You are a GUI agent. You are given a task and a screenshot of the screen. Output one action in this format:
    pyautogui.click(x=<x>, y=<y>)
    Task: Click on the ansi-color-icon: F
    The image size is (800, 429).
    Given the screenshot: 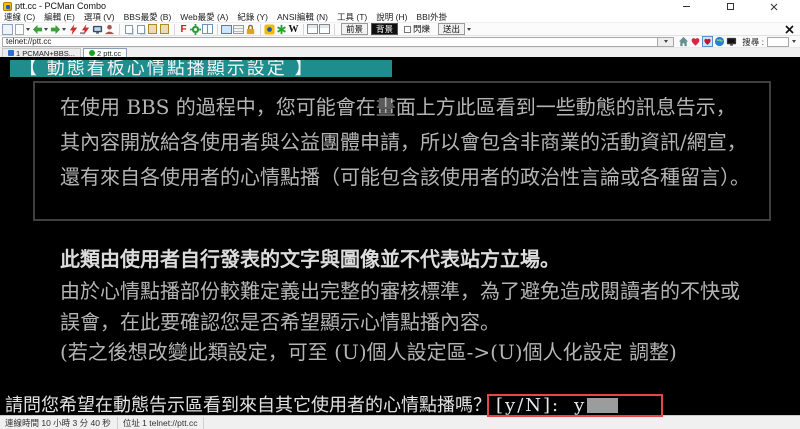 What is the action you would take?
    pyautogui.click(x=183, y=29)
    